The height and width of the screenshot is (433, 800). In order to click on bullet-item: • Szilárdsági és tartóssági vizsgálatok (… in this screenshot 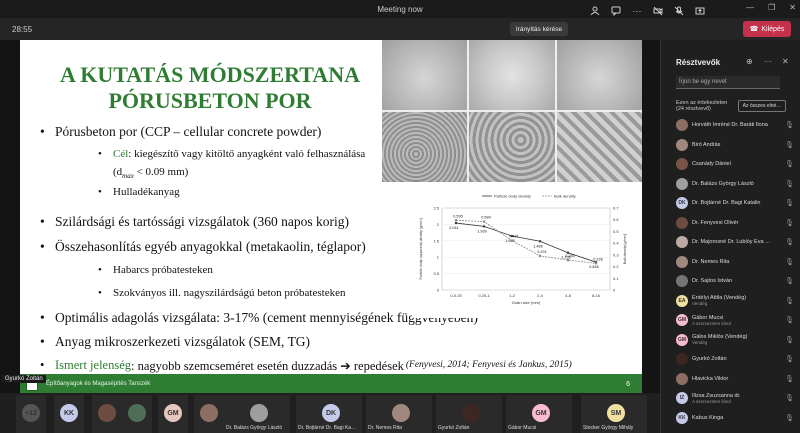, I will do `click(194, 221)`.